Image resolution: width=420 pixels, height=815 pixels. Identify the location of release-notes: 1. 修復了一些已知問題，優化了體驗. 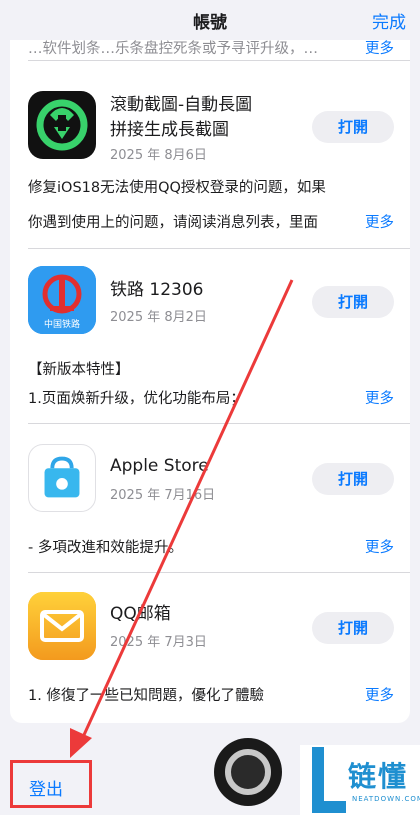
(146, 696).